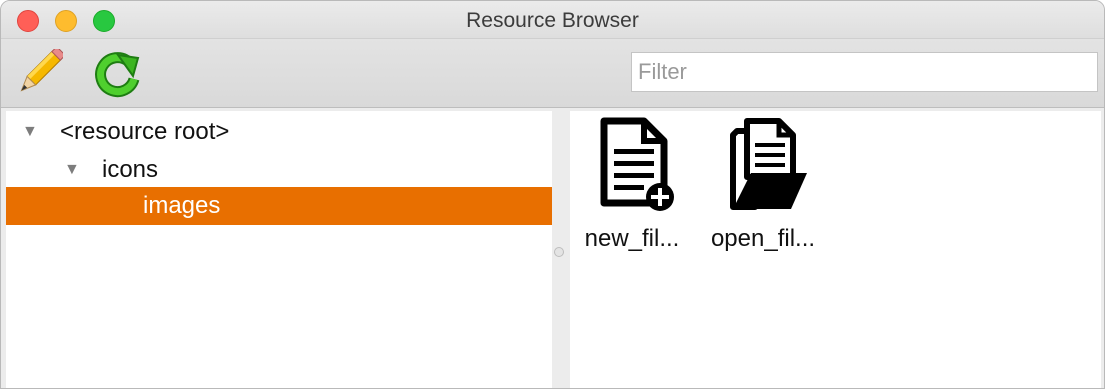  Describe the element at coordinates (864, 72) in the screenshot. I see `filter-input` at that location.